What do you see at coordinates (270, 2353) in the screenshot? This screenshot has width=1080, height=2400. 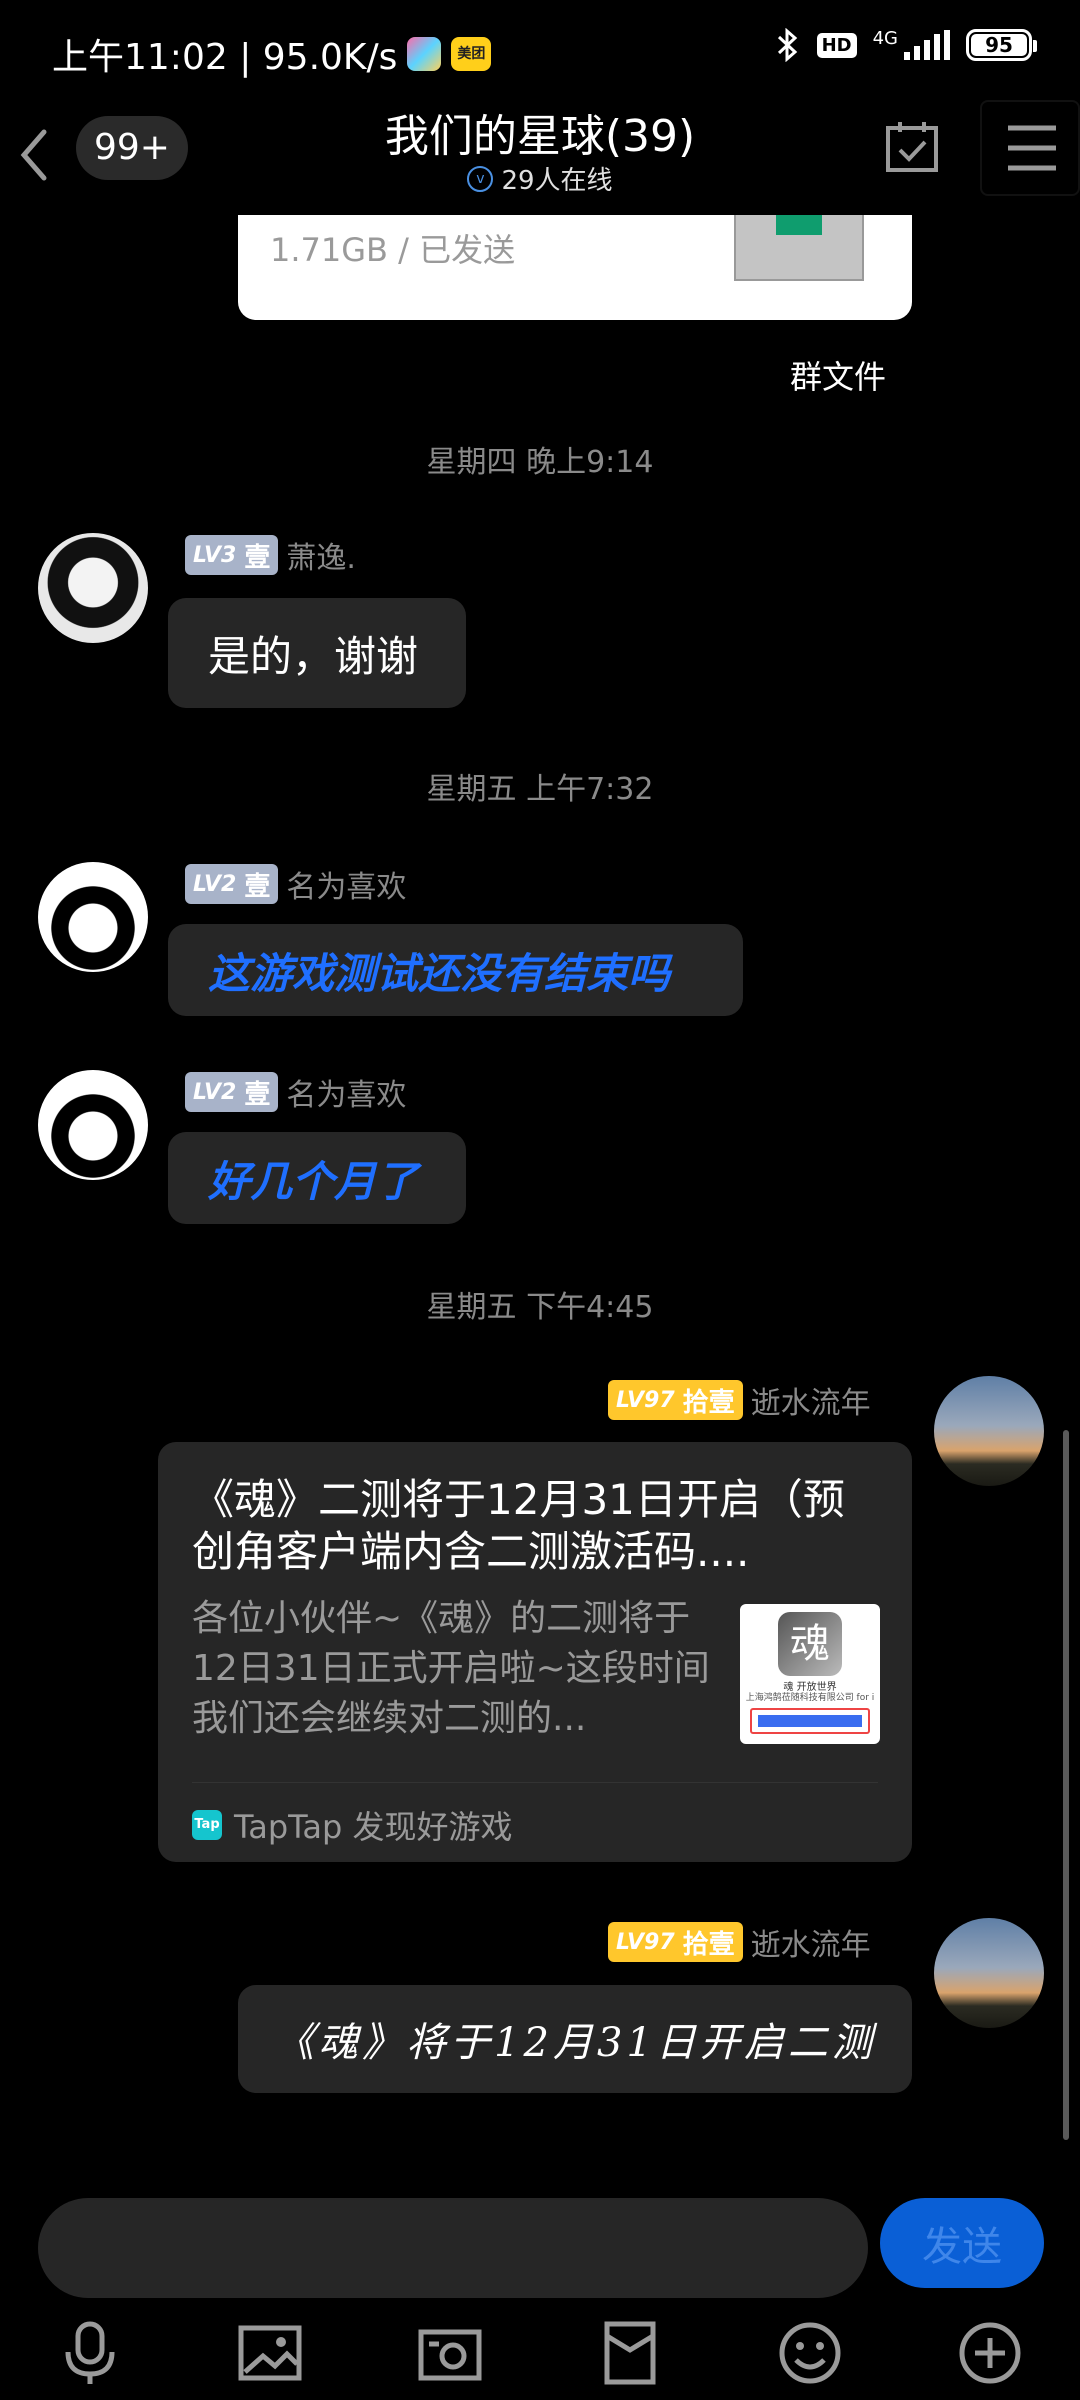 I see `image-icon` at bounding box center [270, 2353].